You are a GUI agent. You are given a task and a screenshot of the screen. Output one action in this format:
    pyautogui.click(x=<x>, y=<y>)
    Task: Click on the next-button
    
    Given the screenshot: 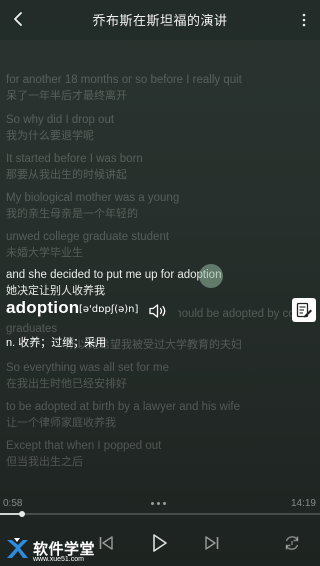 What is the action you would take?
    pyautogui.click(x=212, y=543)
    